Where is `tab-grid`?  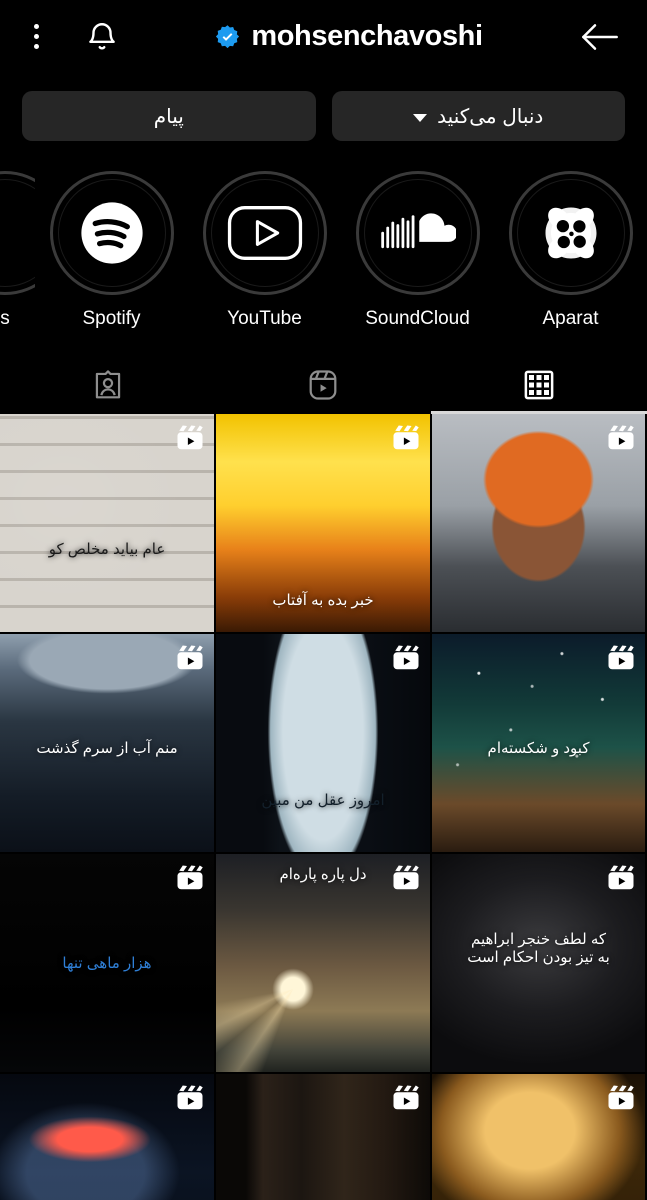
tab-grid is located at coordinates (539, 385).